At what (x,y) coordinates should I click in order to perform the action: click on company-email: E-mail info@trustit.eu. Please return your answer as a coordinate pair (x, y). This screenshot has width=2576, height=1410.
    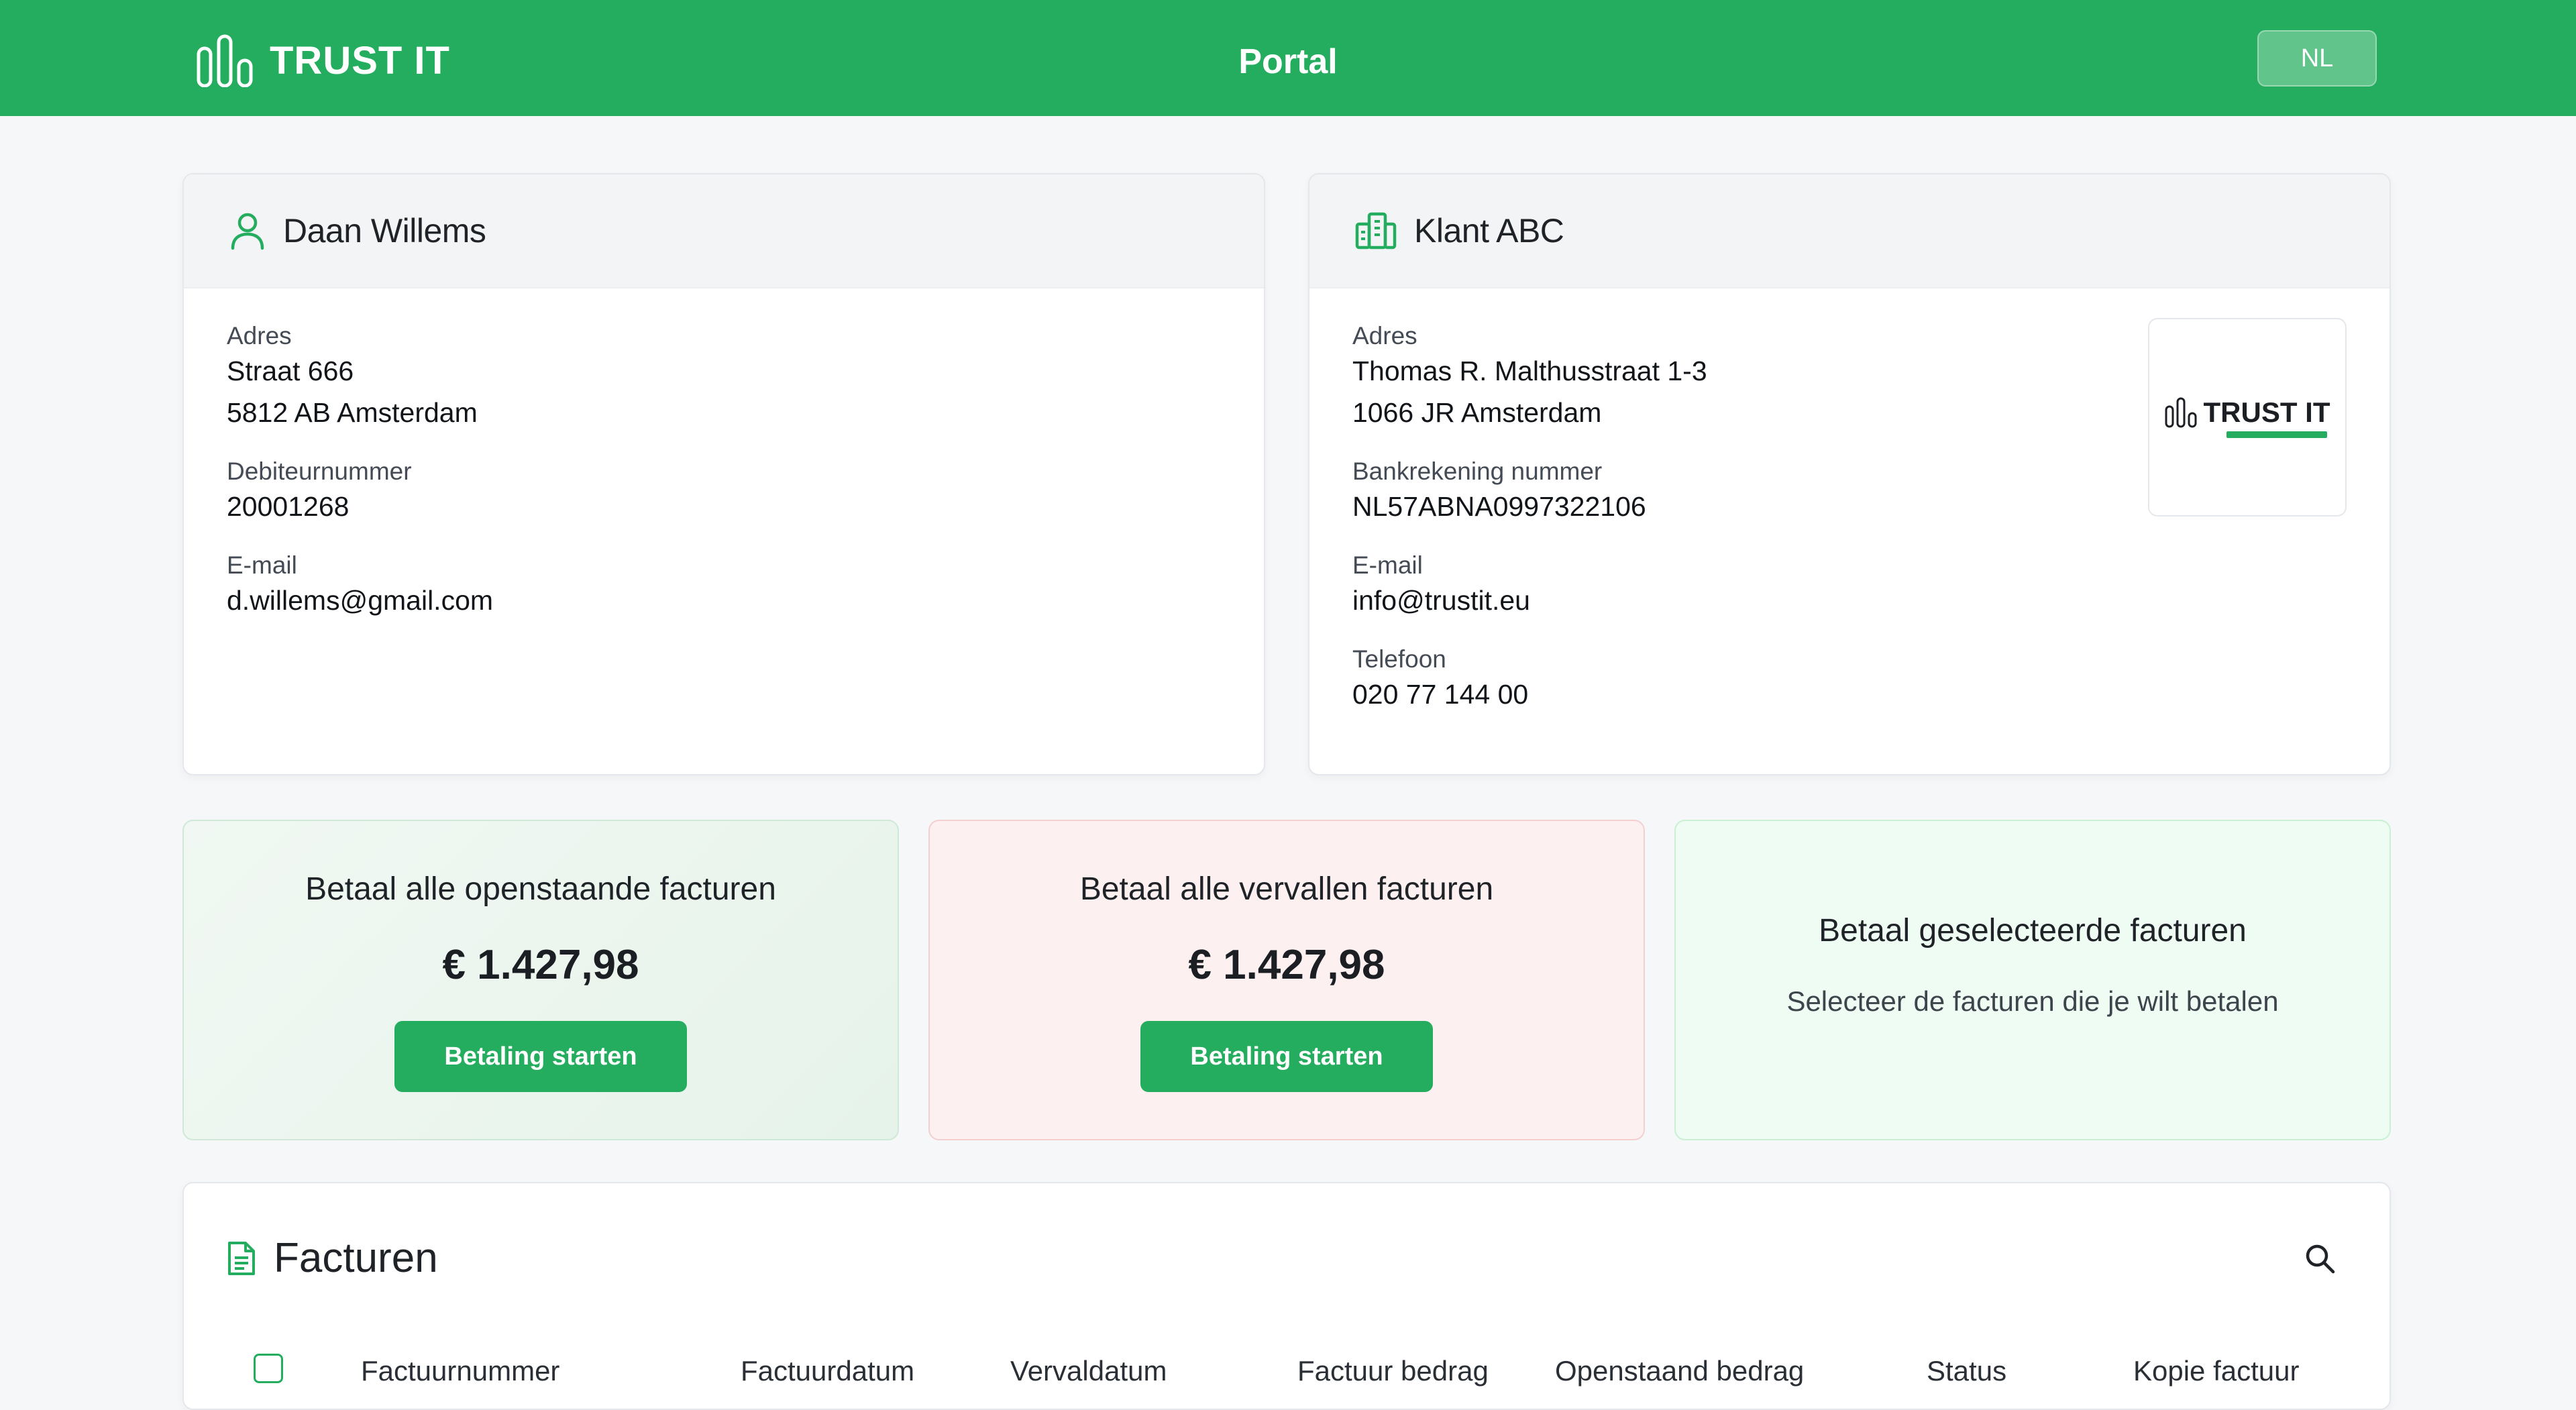
    Looking at the image, I should click on (1849, 586).